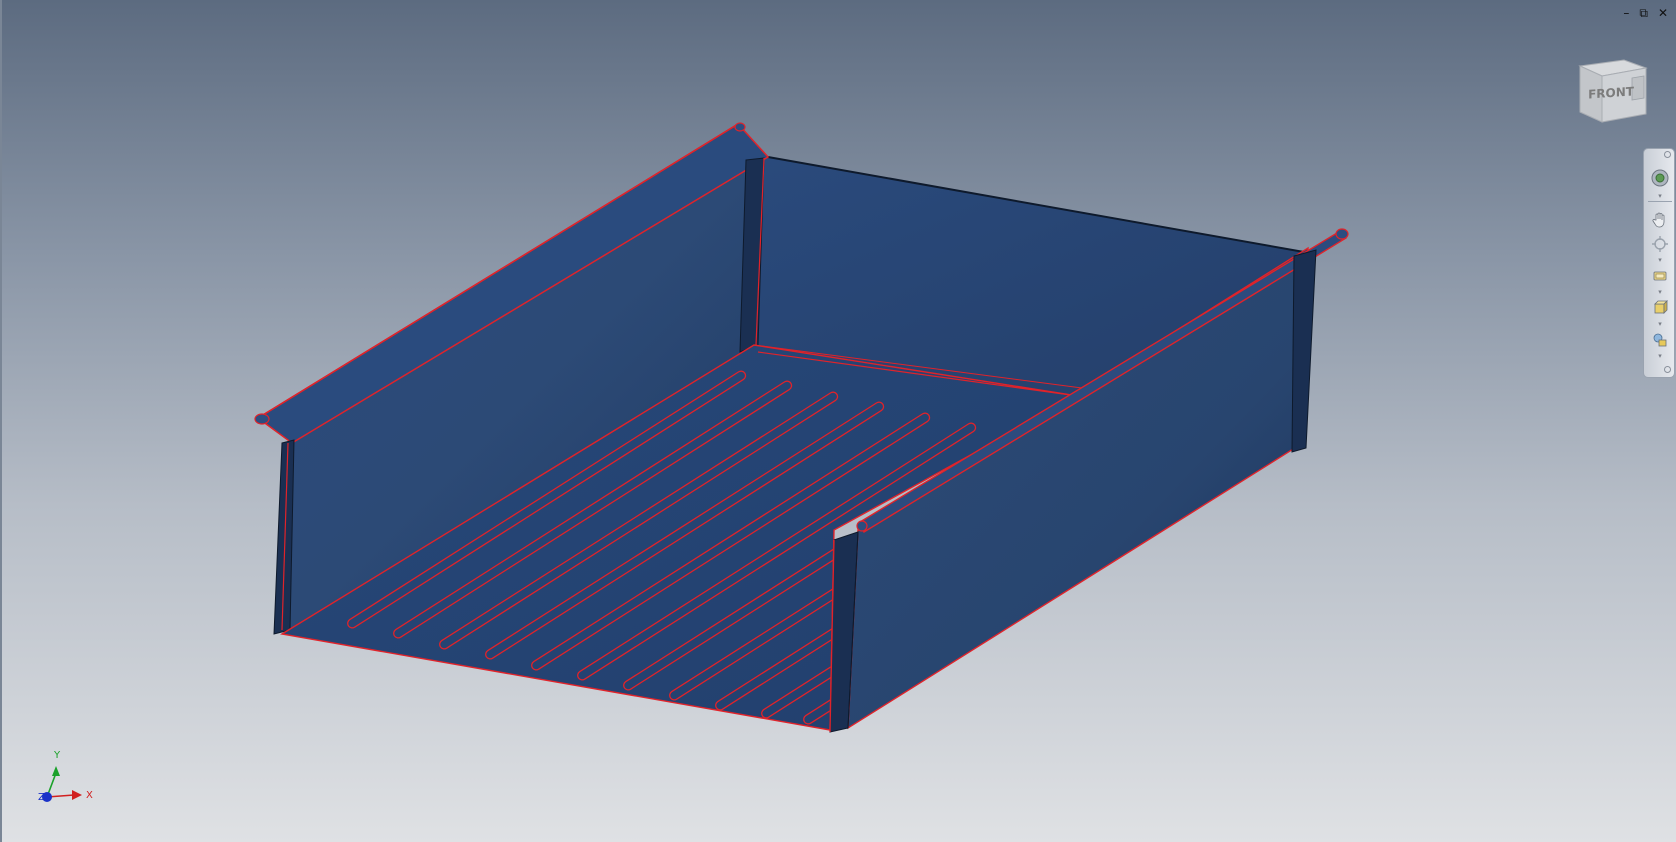 This screenshot has width=1676, height=842. What do you see at coordinates (89, 795) in the screenshot?
I see `axis-x-label: X` at bounding box center [89, 795].